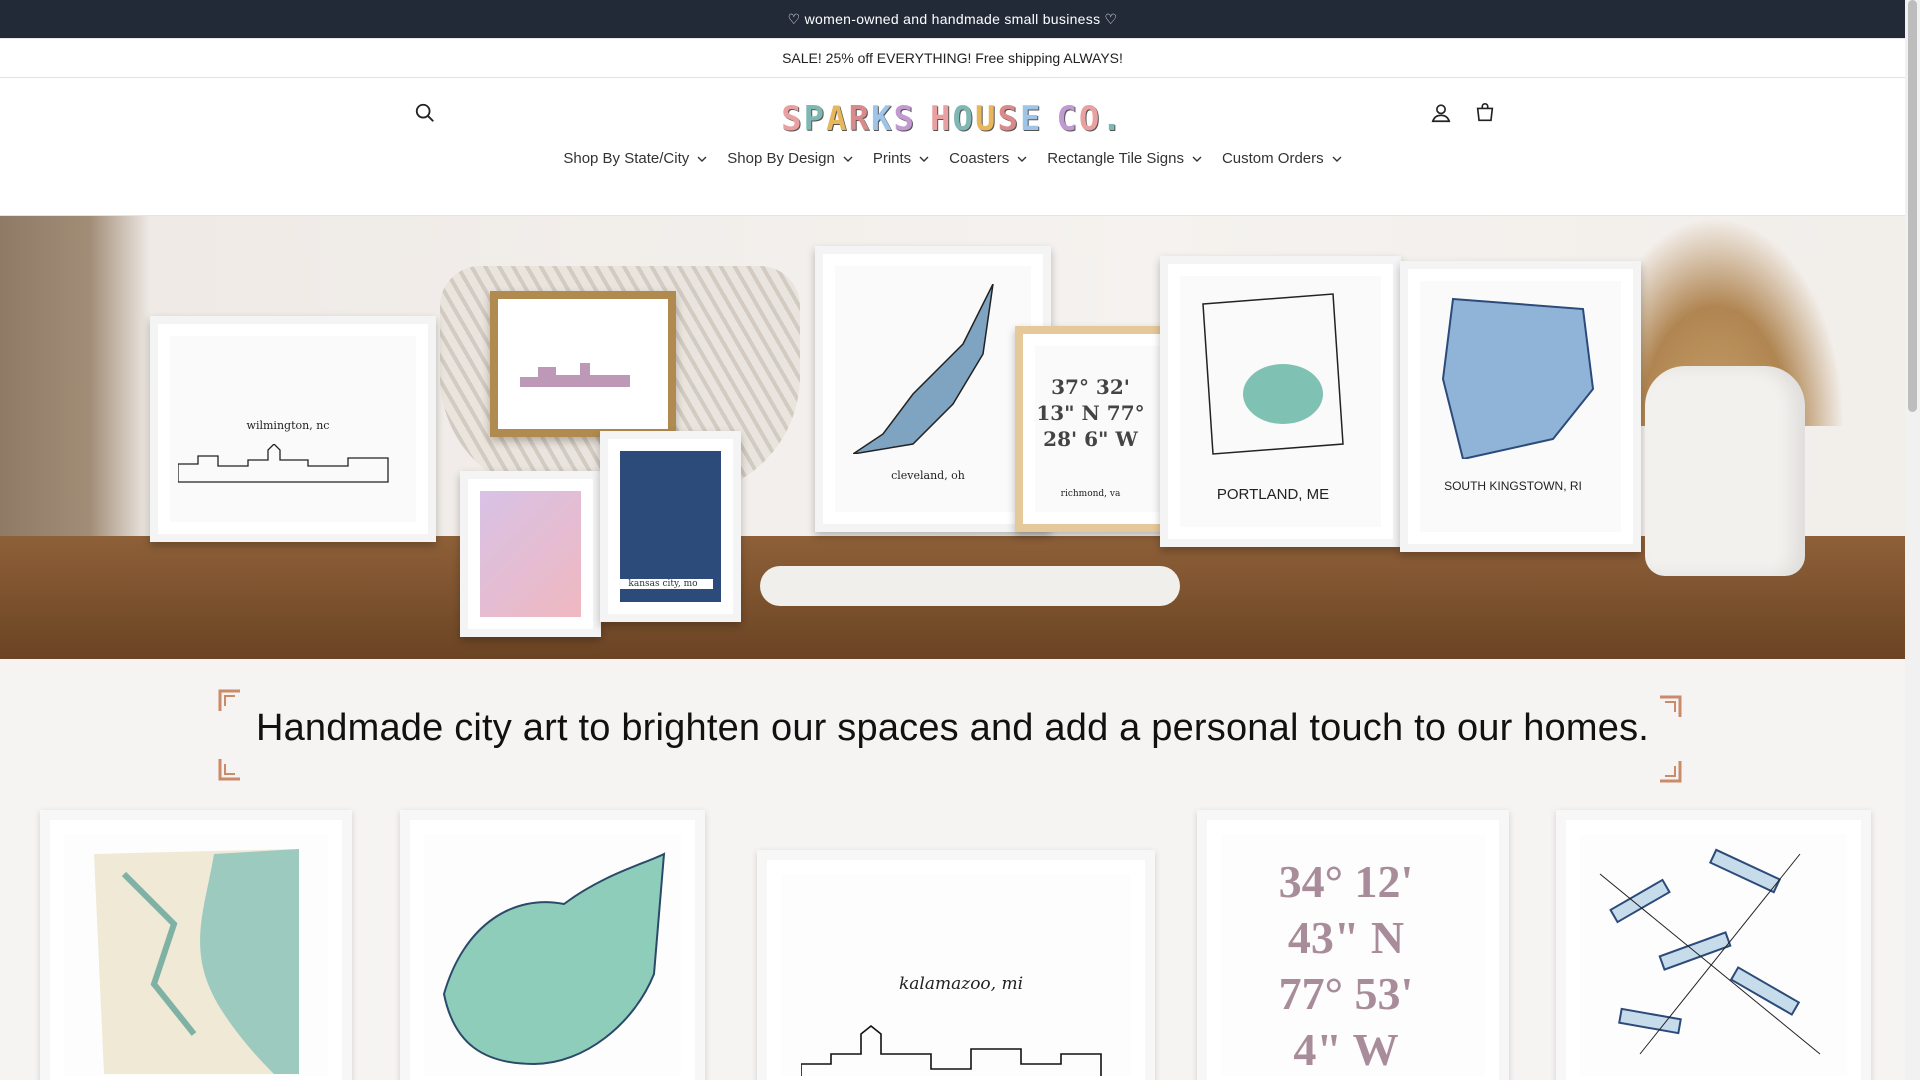  I want to click on product-image-coordinates: 34° 12' 43" N 77° 53' 4" W, so click(1353, 955).